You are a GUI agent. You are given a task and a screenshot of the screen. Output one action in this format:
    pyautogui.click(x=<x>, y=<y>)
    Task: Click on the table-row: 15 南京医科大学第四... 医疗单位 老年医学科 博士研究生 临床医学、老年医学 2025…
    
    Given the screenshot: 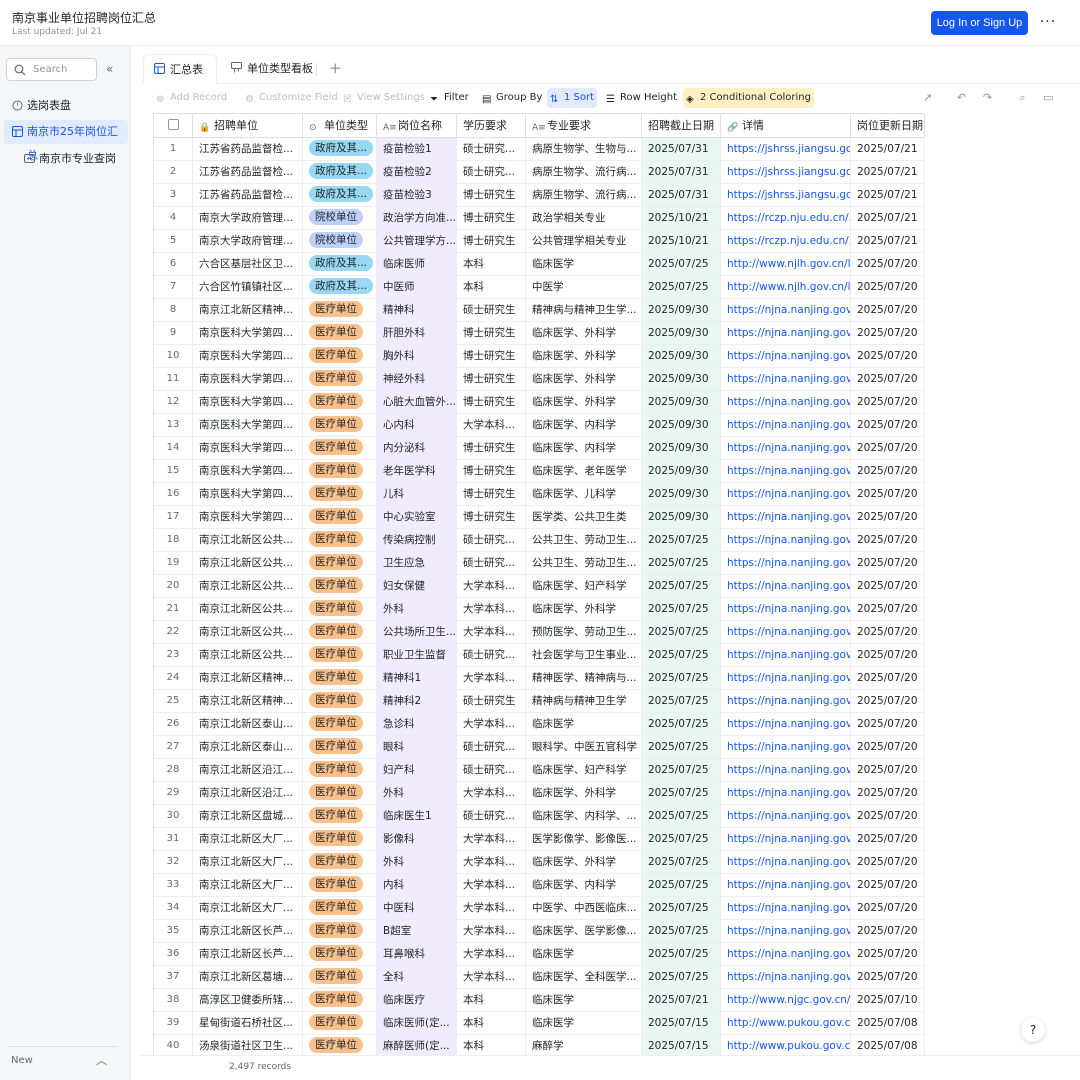 What is the action you would take?
    pyautogui.click(x=539, y=471)
    